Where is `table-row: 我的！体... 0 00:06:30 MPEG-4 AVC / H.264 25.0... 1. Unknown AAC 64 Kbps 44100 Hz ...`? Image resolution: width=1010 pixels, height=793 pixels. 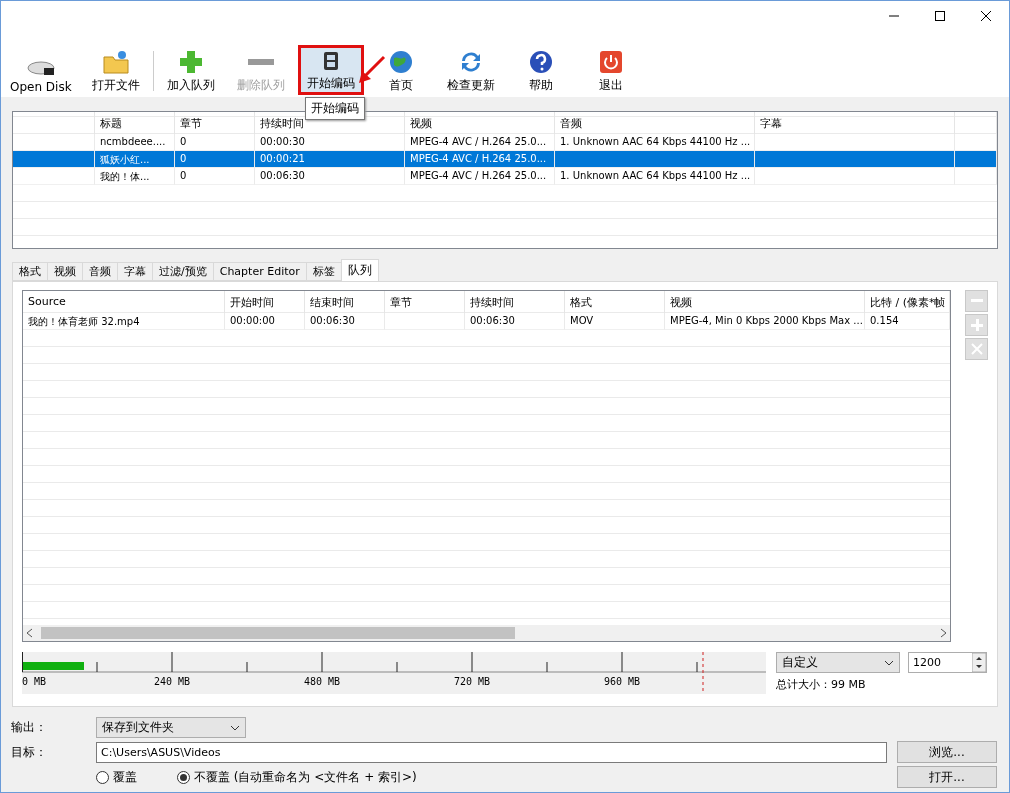
table-row: 我的！体... 0 00:06:30 MPEG-4 AVC / H.264 25.0... 1. Unknown AAC 64 Kbps 44100 Hz ... is located at coordinates (505, 176).